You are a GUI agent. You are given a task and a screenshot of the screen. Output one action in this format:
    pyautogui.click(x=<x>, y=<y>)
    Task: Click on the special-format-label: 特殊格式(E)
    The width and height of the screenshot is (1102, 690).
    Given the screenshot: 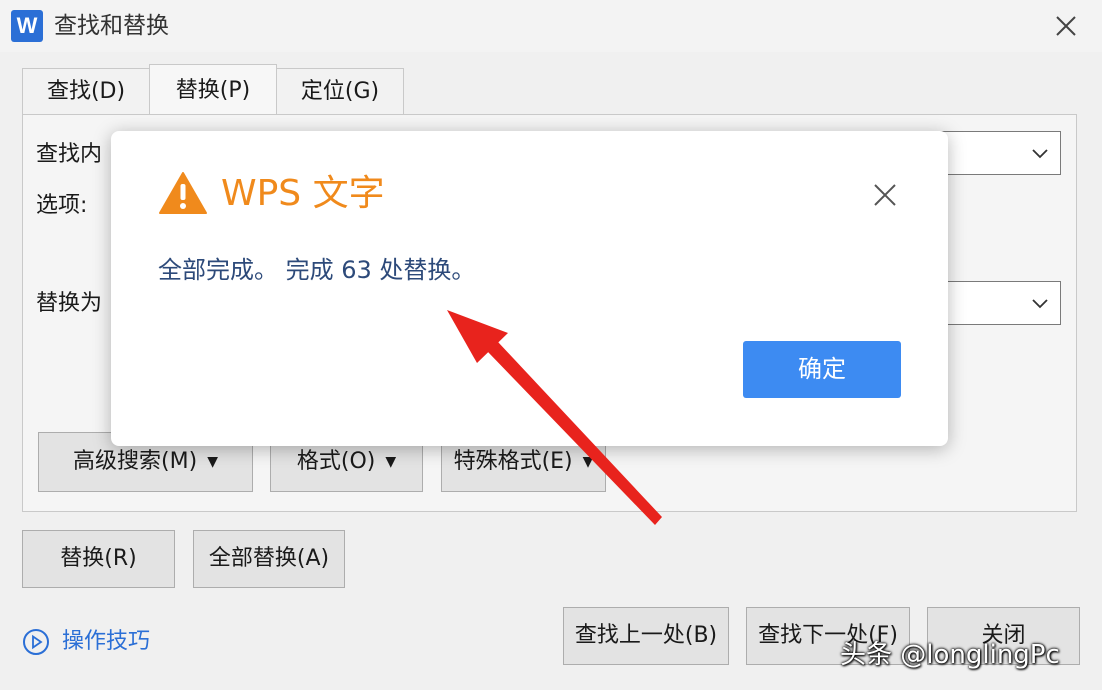 What is the action you would take?
    pyautogui.click(x=513, y=461)
    